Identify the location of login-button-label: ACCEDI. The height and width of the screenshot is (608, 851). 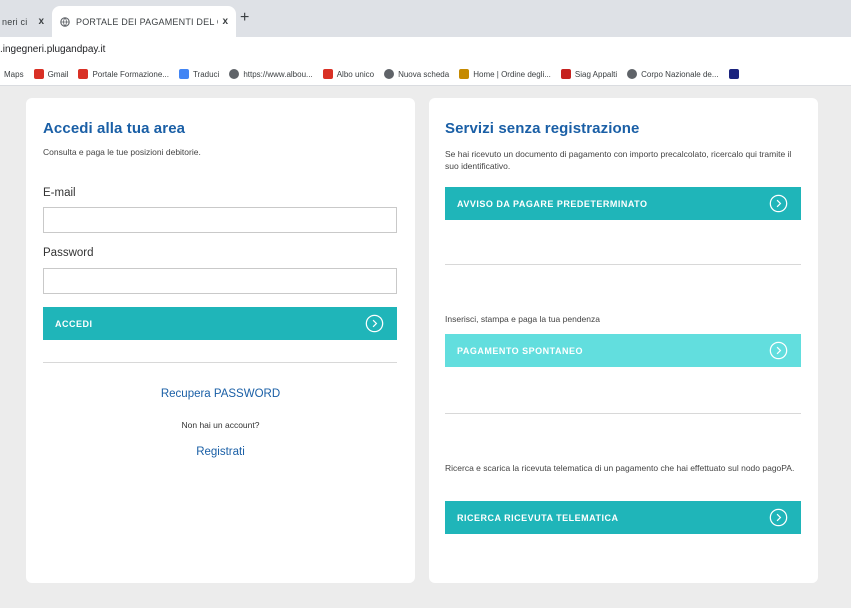
(74, 323).